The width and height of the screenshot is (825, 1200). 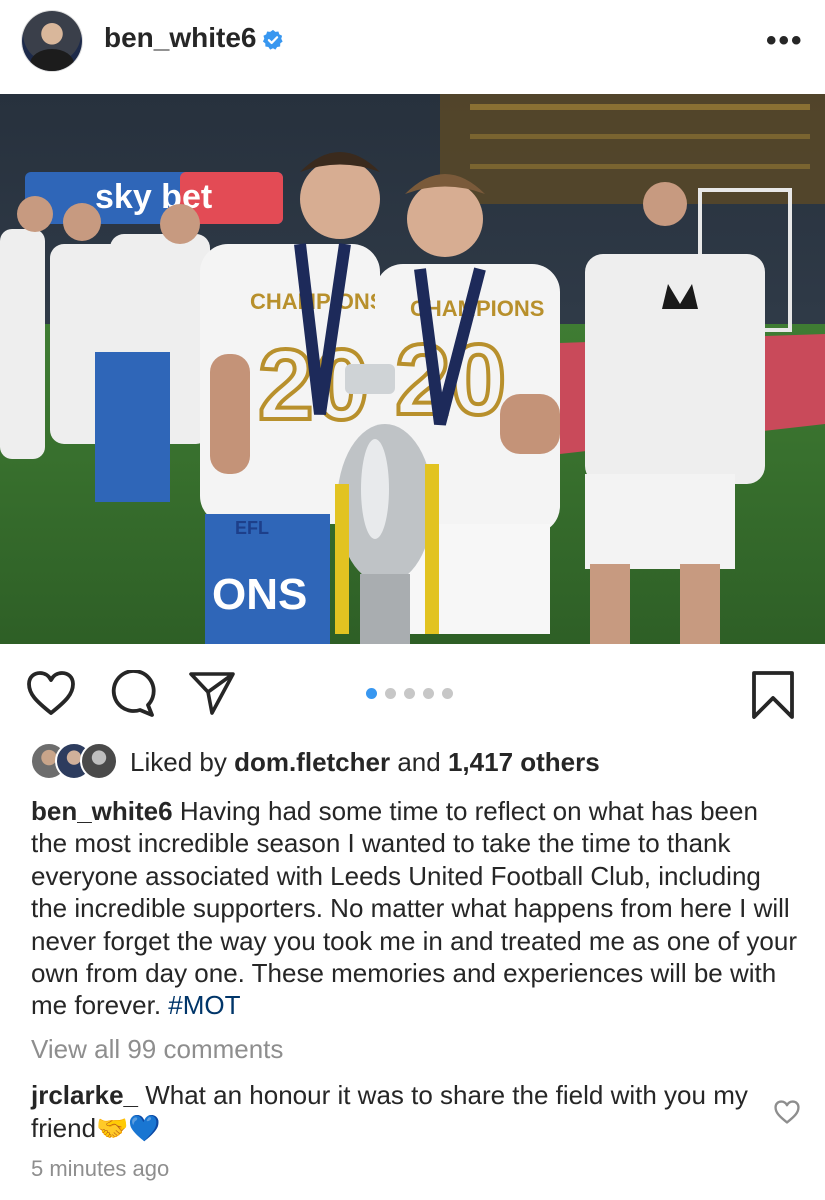 What do you see at coordinates (787, 1112) in the screenshot?
I see `comment-heart-icon` at bounding box center [787, 1112].